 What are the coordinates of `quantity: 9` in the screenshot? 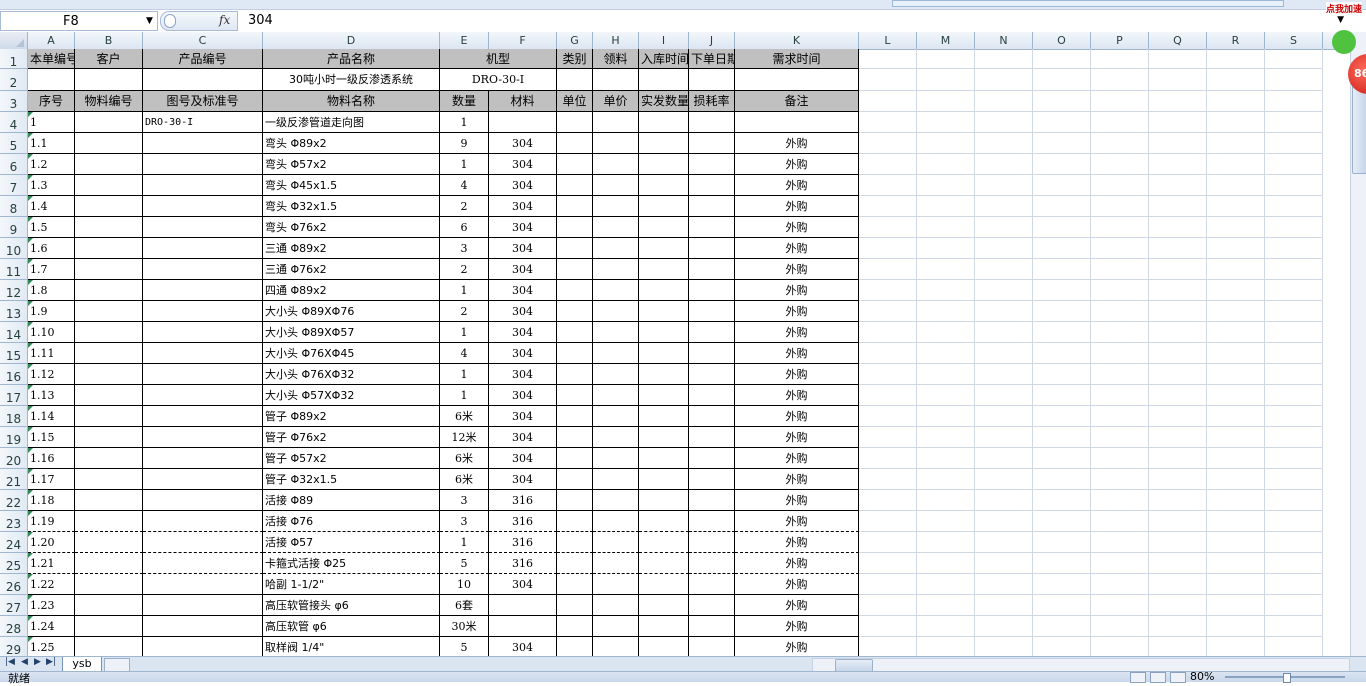 It's located at (464, 143).